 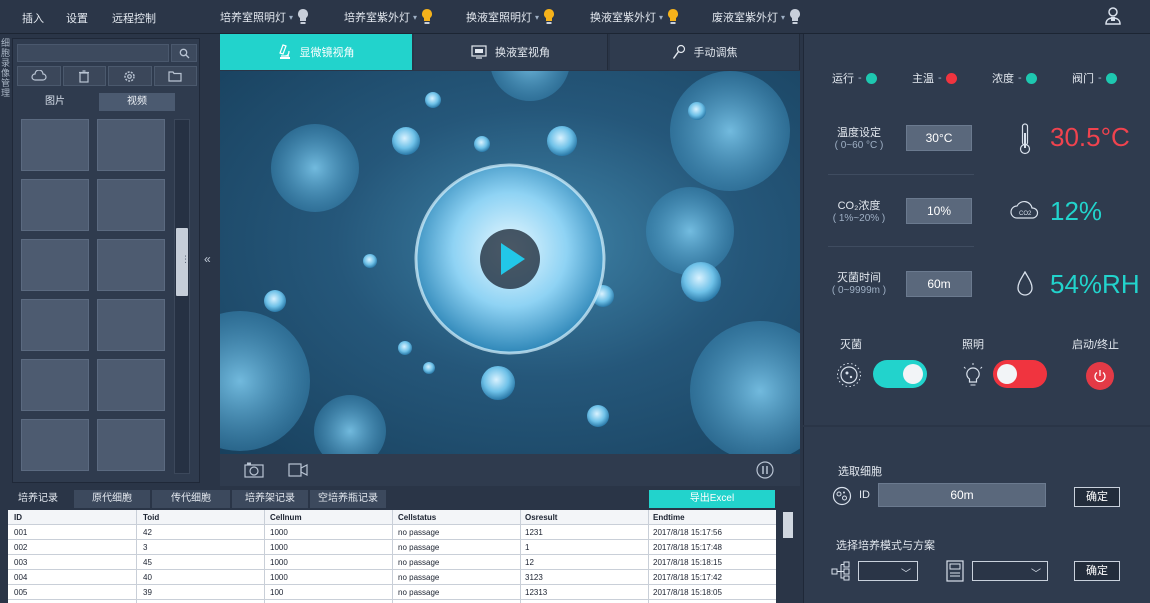 What do you see at coordinates (648, 556) in the screenshot?
I see `column-divider` at bounding box center [648, 556].